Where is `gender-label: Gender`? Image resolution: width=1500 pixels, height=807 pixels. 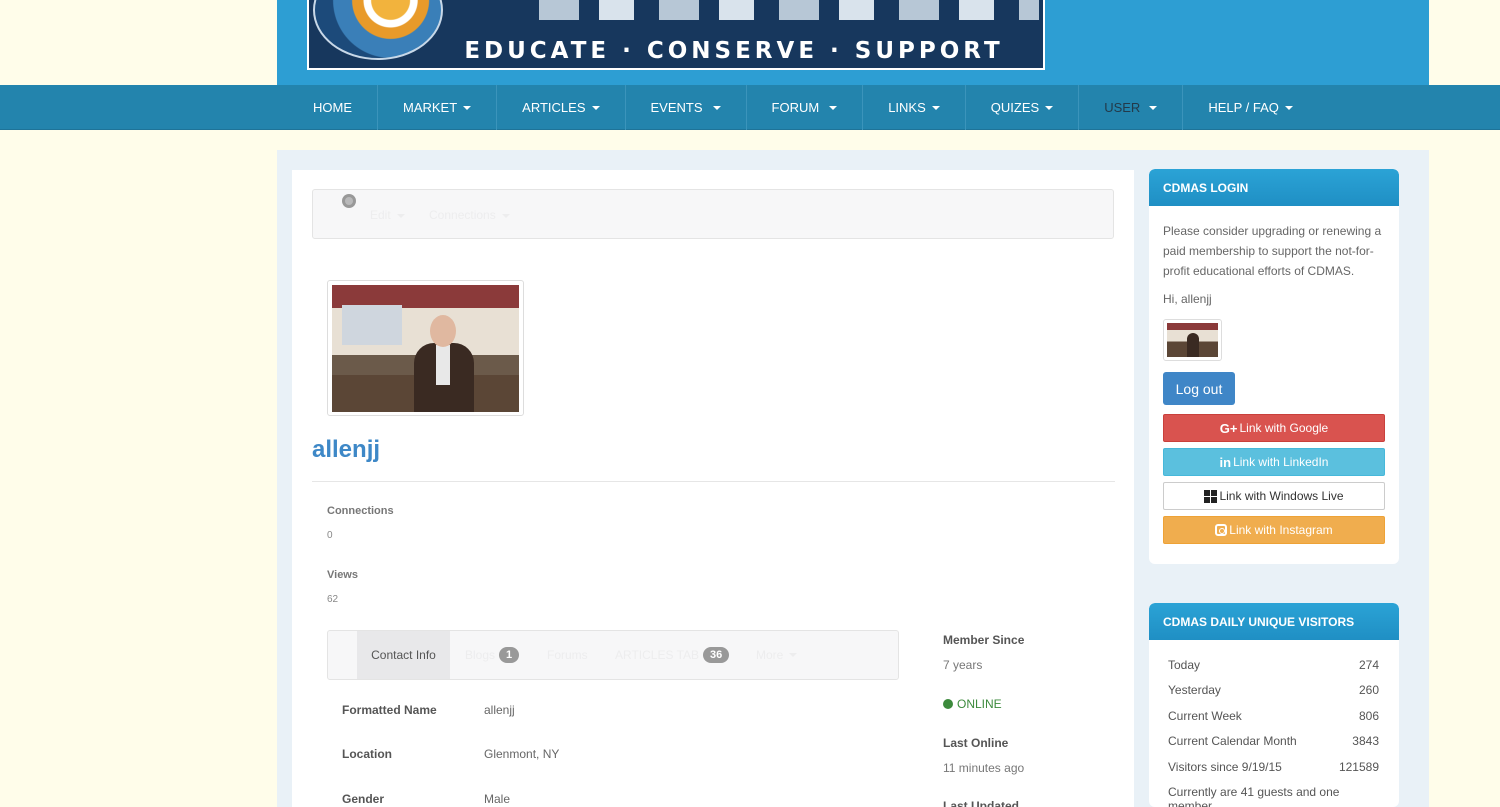
gender-label: Gender is located at coordinates (363, 799).